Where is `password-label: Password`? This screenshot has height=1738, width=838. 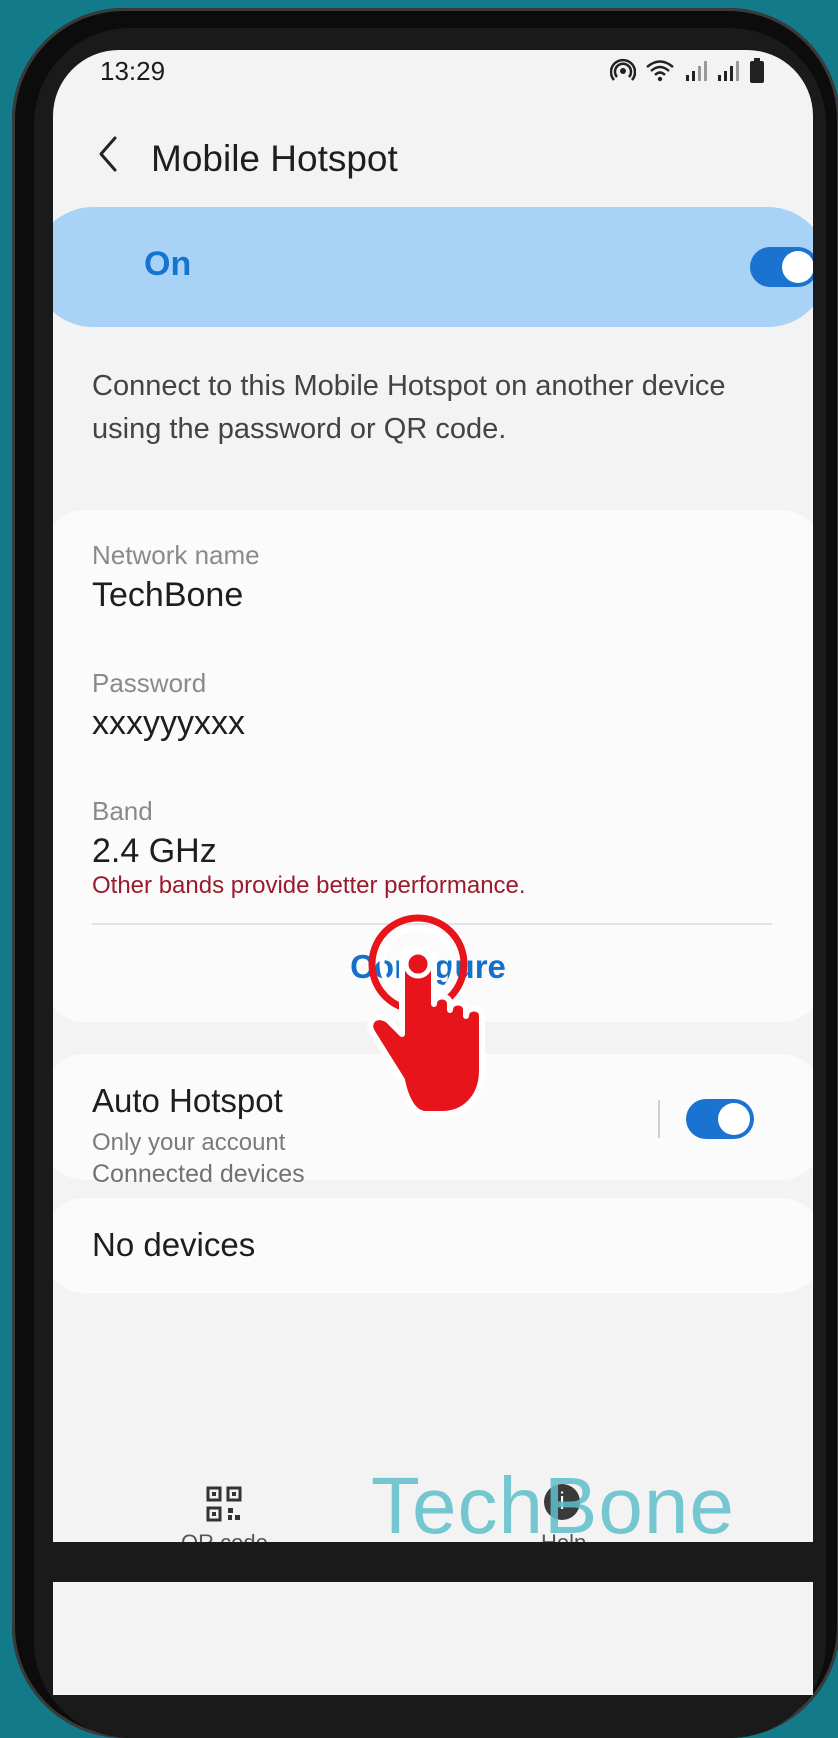
password-label: Password is located at coordinates (149, 683).